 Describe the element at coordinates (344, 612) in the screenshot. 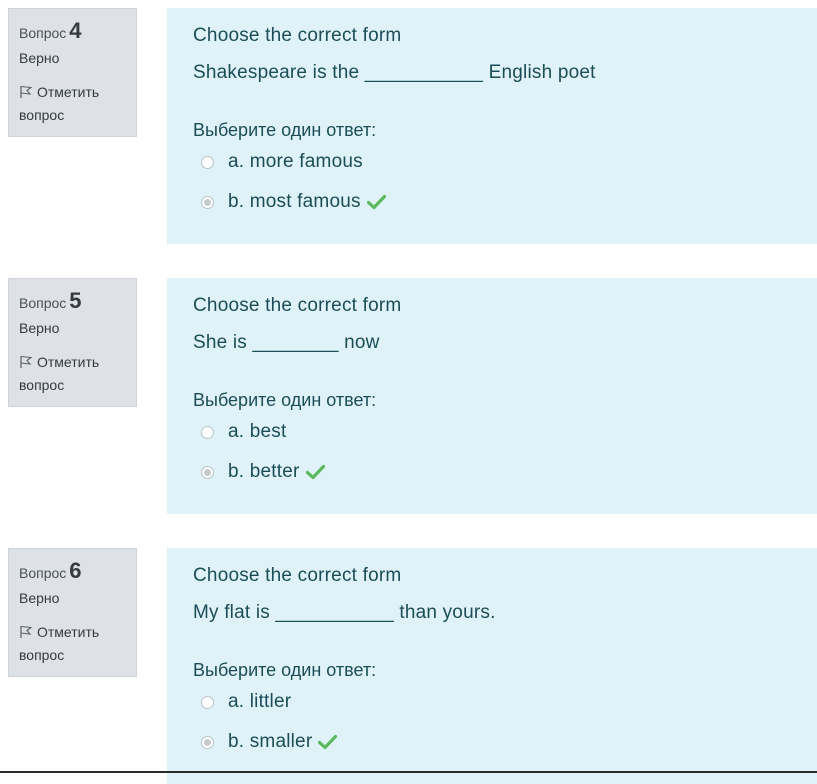

I see `question-text: My flat is ___________ than yours.` at that location.